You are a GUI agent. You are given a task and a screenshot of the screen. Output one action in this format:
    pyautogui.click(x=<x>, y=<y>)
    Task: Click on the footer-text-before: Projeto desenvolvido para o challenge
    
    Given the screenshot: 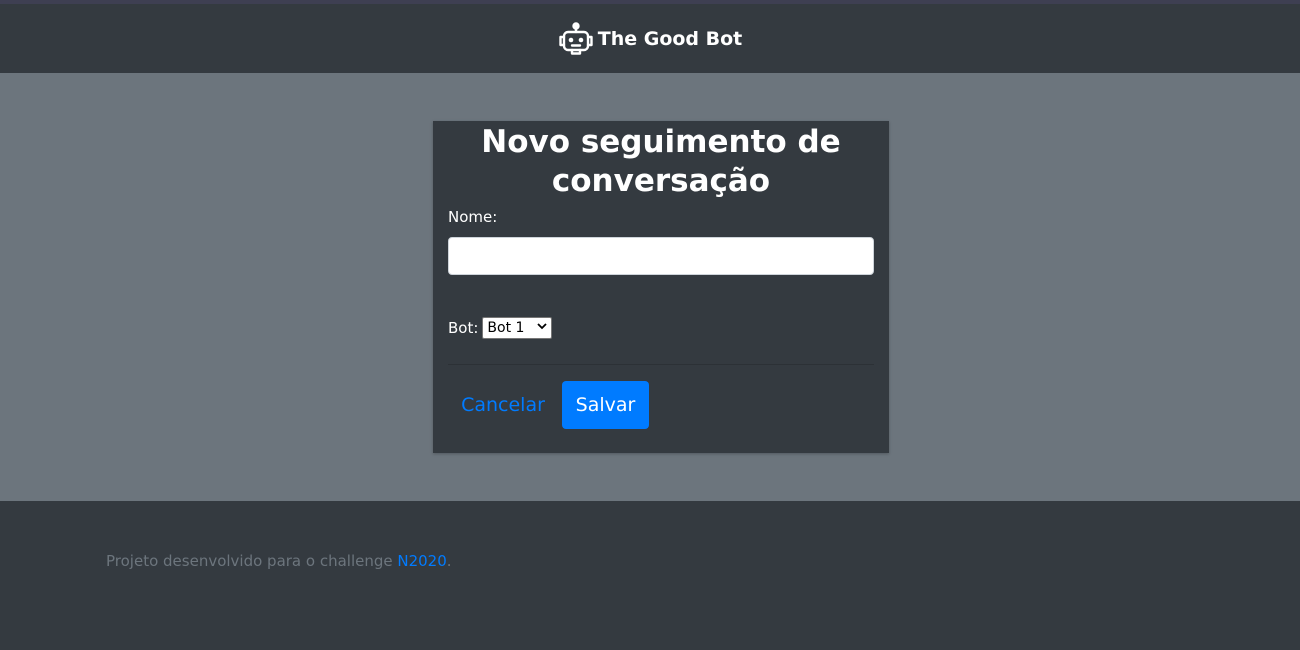 What is the action you would take?
    pyautogui.click(x=252, y=561)
    